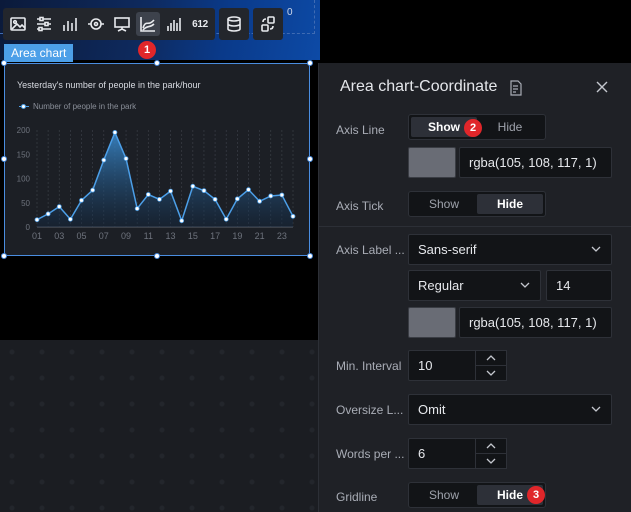  I want to click on sliders-icon, so click(44, 24).